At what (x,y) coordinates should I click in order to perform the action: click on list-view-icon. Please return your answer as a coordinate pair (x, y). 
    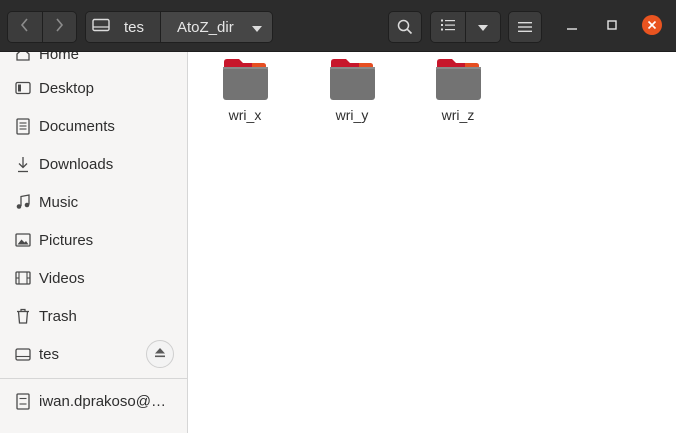
    Looking at the image, I should click on (448, 27).